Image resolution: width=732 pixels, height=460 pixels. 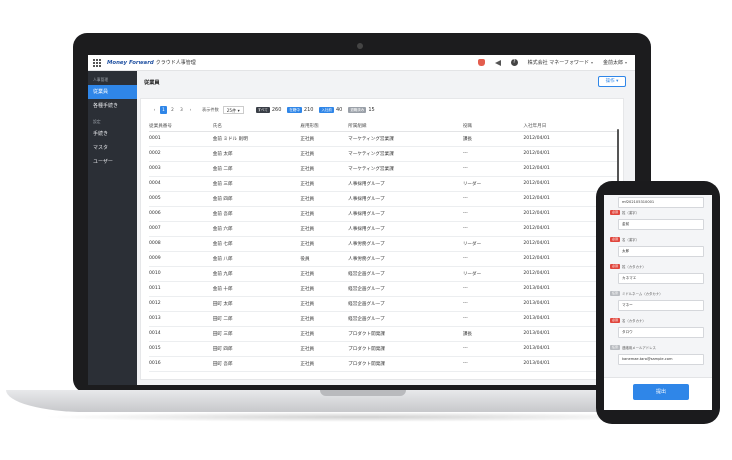 I want to click on form-input: タロウ, so click(x=661, y=332).